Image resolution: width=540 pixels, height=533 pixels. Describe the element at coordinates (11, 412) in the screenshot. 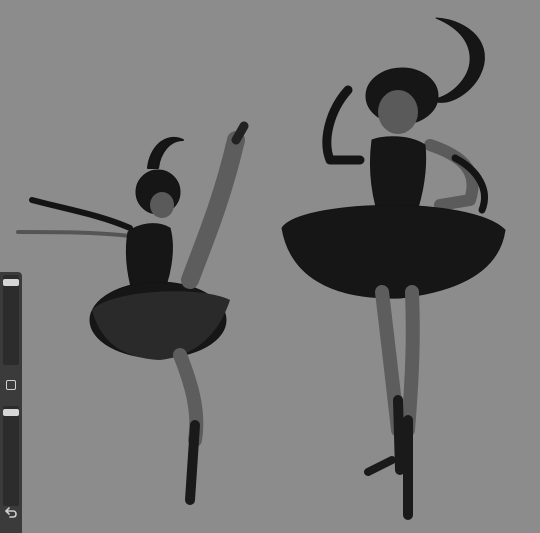

I see `brush-opacity-thumb` at that location.